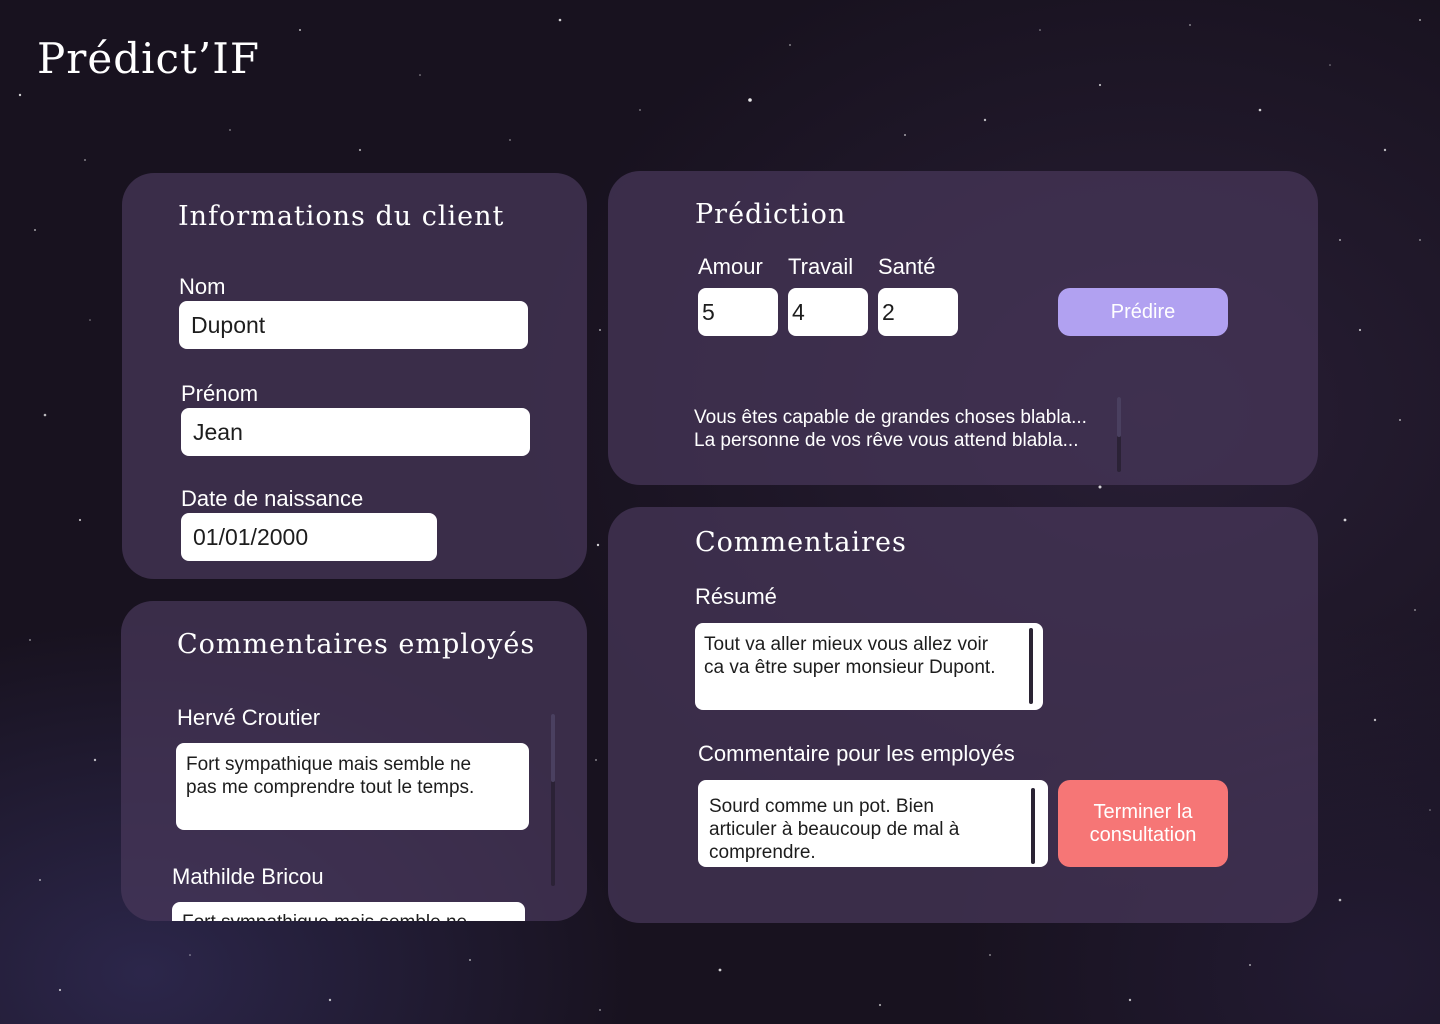 This screenshot has height=1024, width=1440. What do you see at coordinates (309, 537) in the screenshot?
I see `birthdate-input: 01/01/2000` at bounding box center [309, 537].